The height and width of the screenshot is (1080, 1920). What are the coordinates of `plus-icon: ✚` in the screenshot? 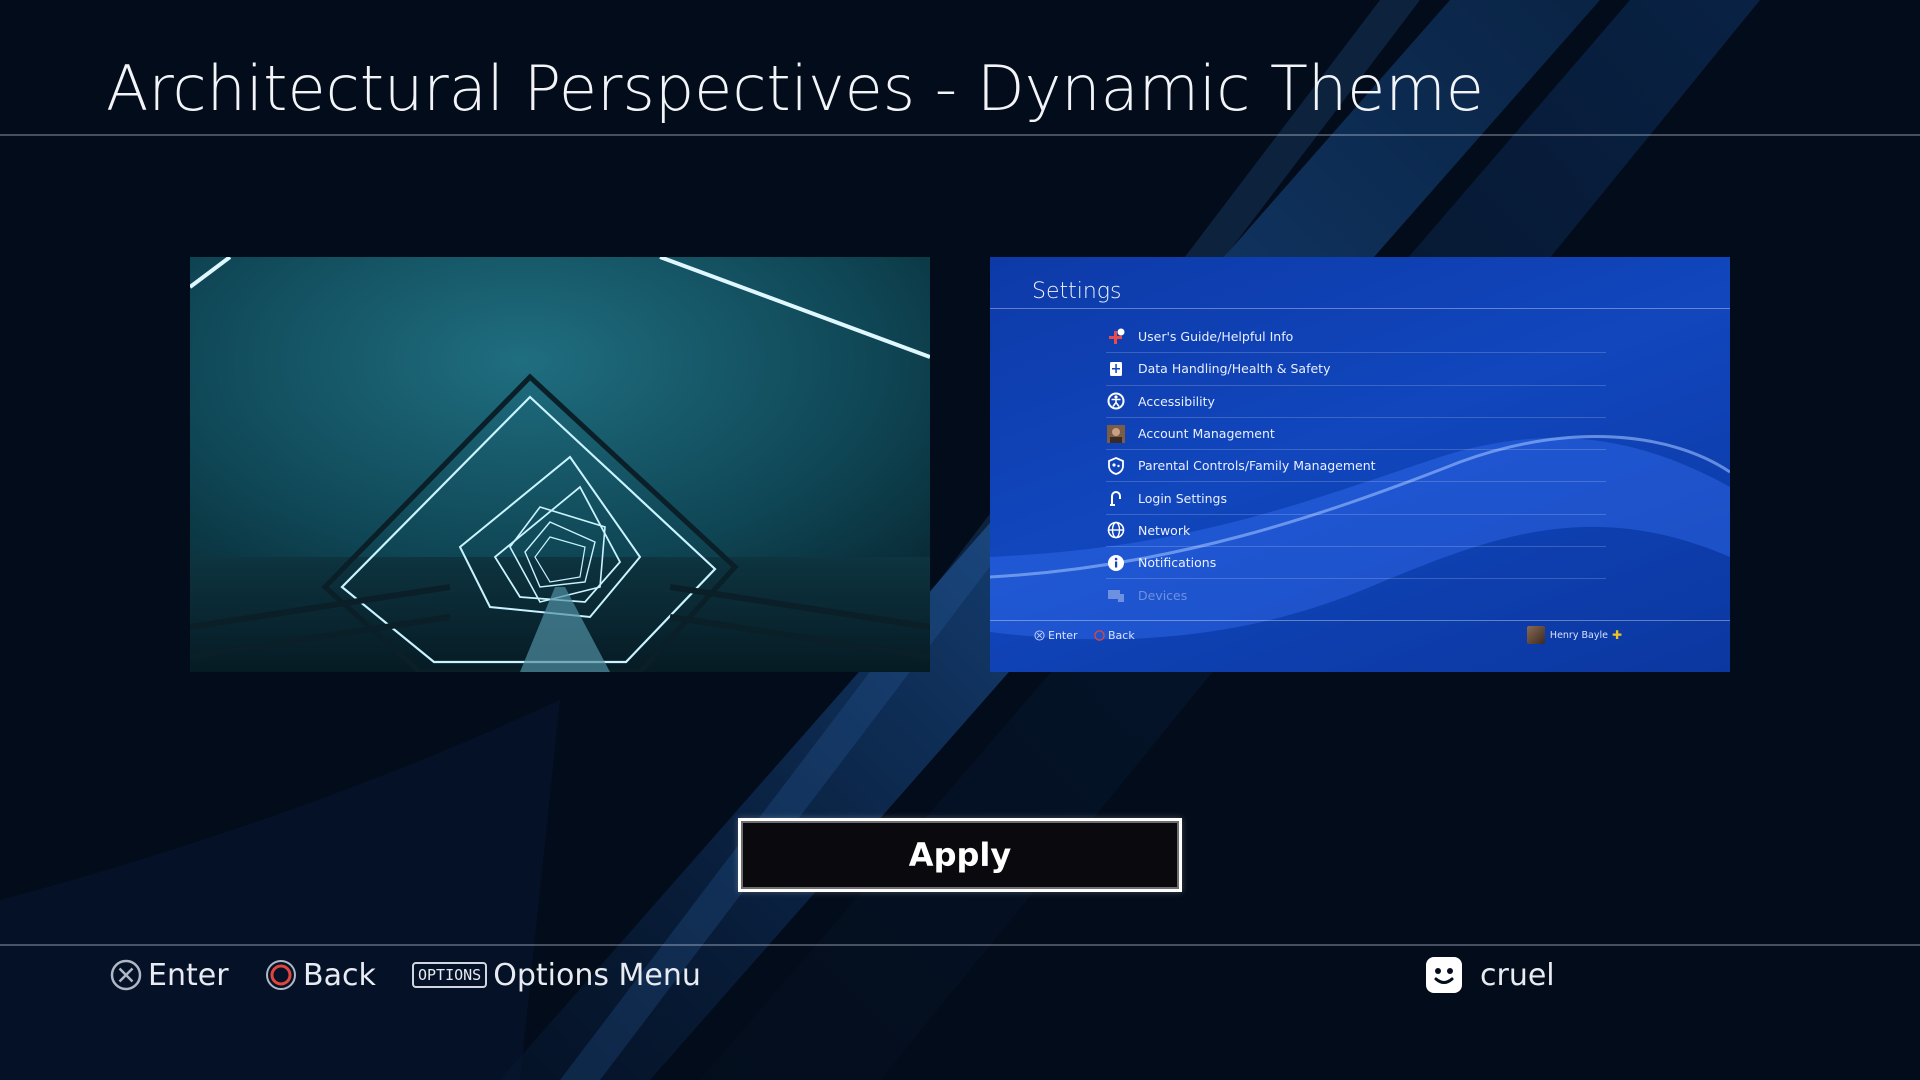 It's located at (1616, 635).